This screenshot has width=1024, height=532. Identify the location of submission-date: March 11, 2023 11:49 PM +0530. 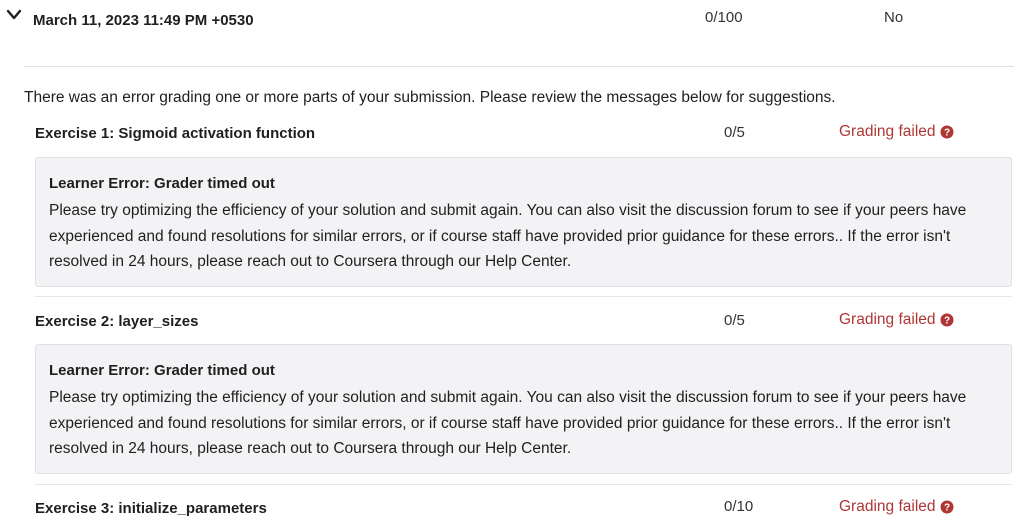
(143, 20).